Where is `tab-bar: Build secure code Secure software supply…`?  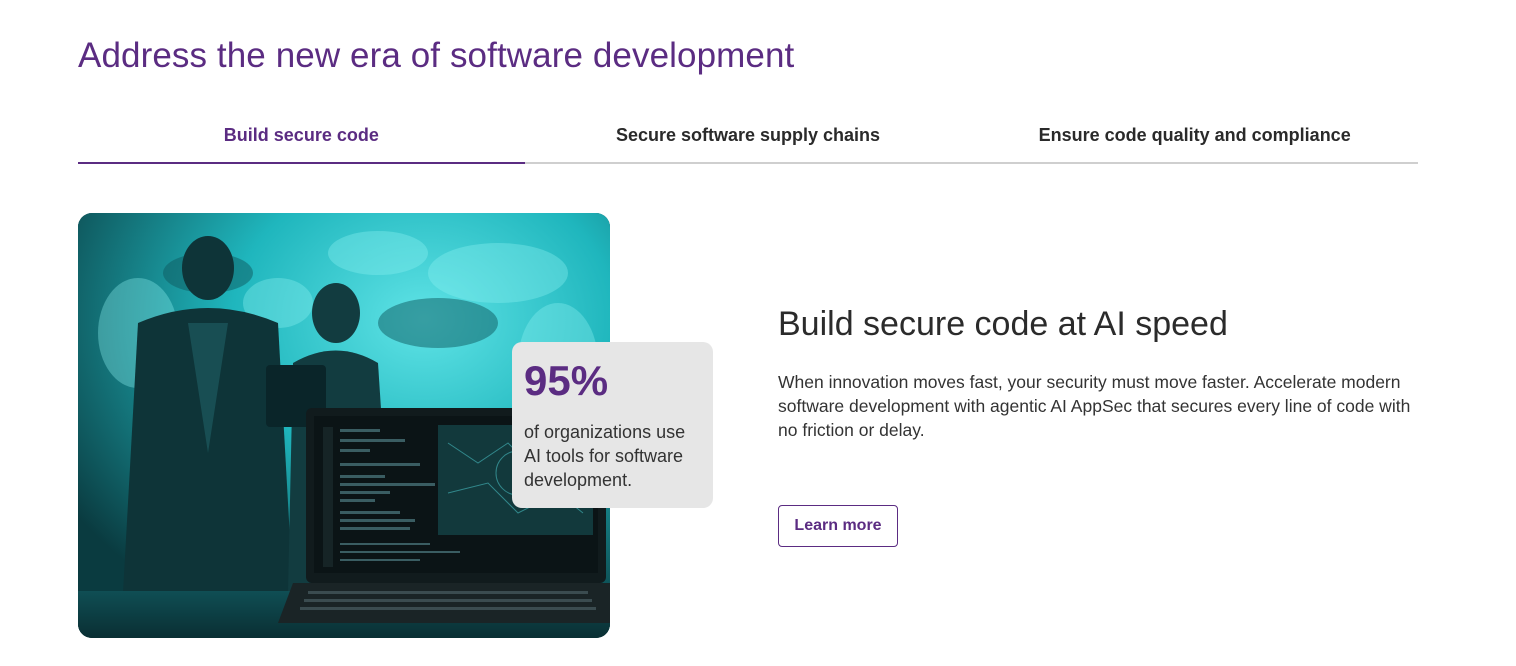
tab-bar: Build secure code Secure software supply… is located at coordinates (748, 137).